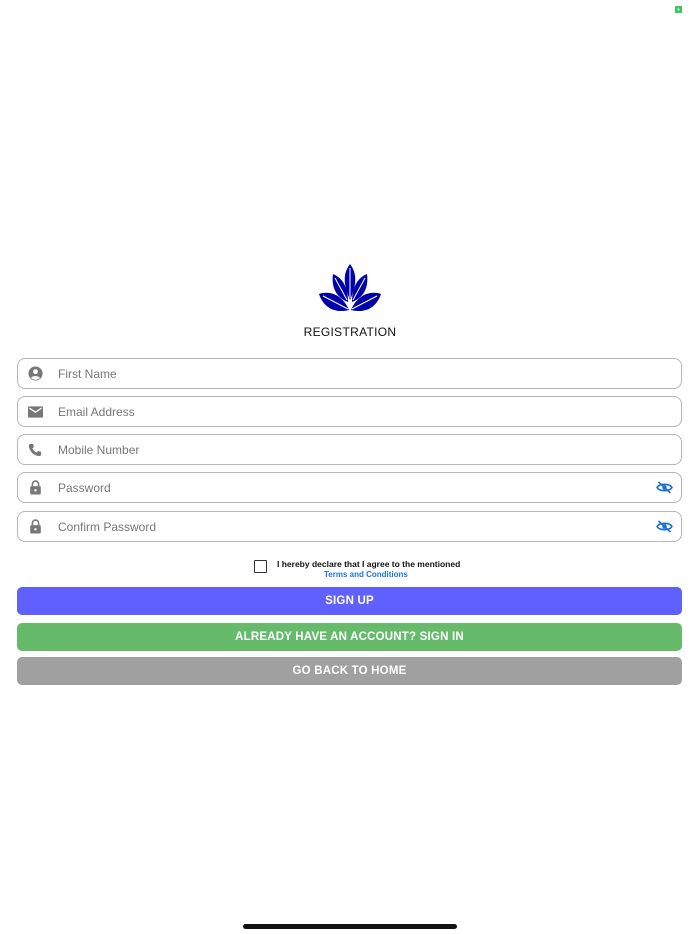 The width and height of the screenshot is (700, 934). Describe the element at coordinates (349, 671) in the screenshot. I see `go-home-button: GO BACK TO HOME` at that location.